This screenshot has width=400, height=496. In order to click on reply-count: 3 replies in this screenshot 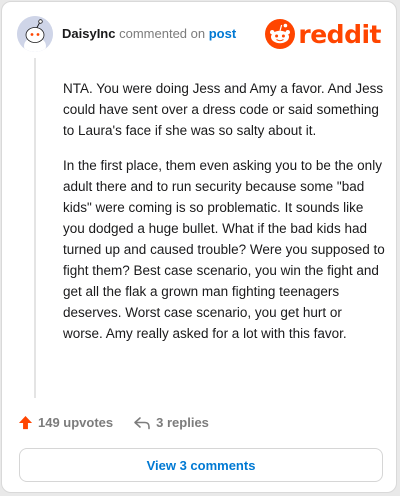, I will do `click(182, 422)`.